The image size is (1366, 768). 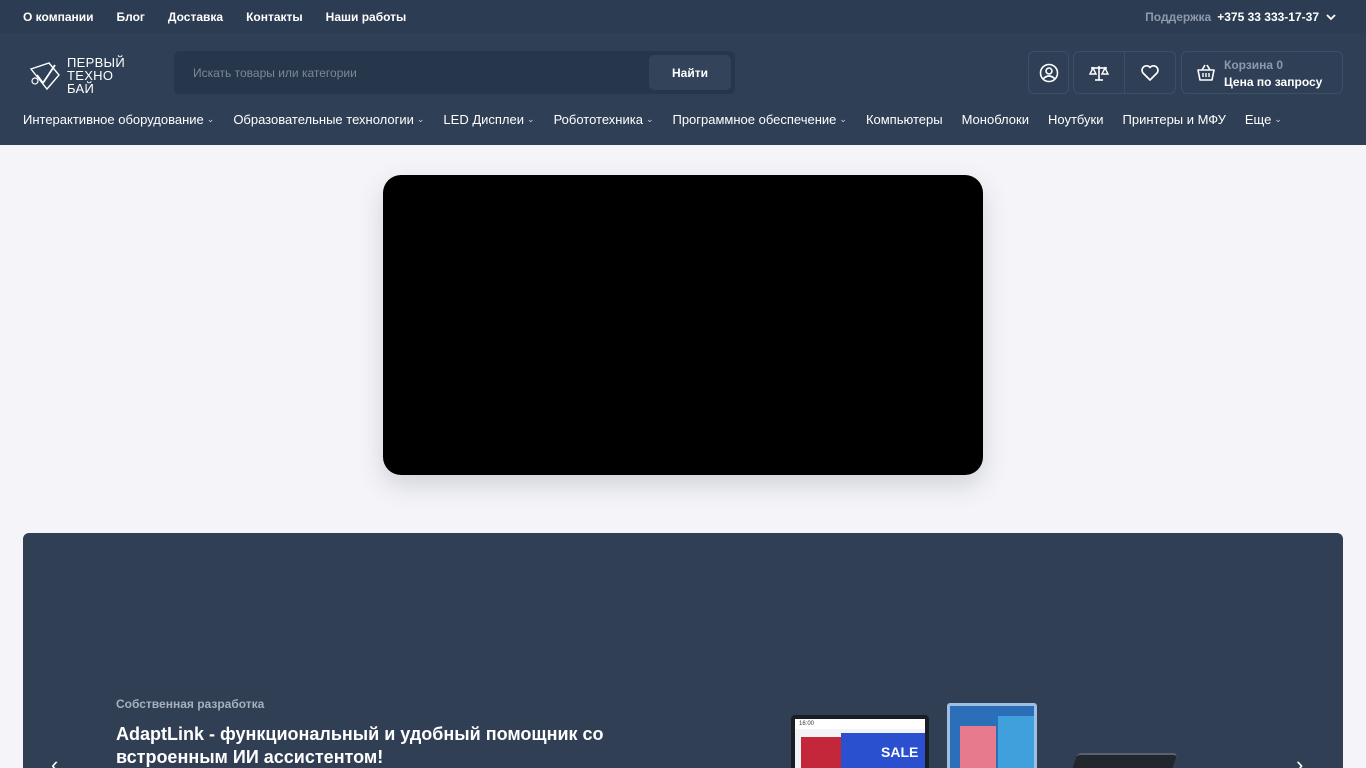 I want to click on nav-label: Еще, so click(x=1258, y=119).